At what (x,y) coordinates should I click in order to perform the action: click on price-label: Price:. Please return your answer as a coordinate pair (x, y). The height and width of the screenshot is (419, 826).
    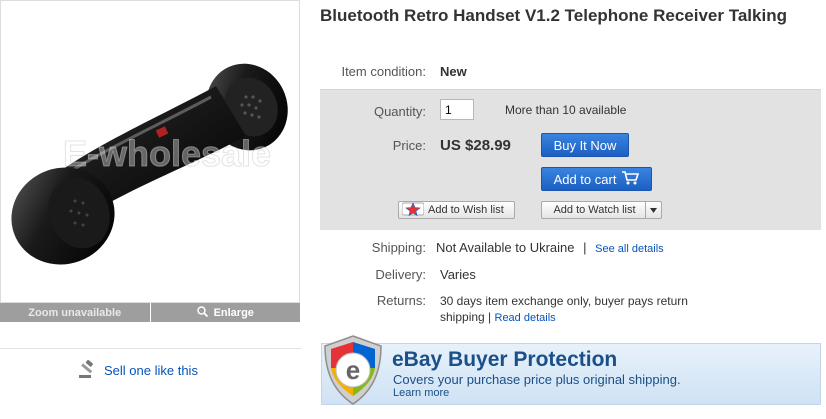
    Looking at the image, I should click on (409, 145).